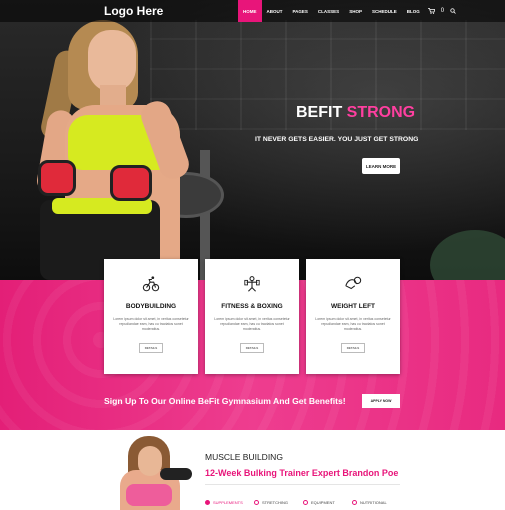 The height and width of the screenshot is (510, 505). Describe the element at coordinates (252, 306) in the screenshot. I see `card-title: FITNESS & BOXING` at that location.